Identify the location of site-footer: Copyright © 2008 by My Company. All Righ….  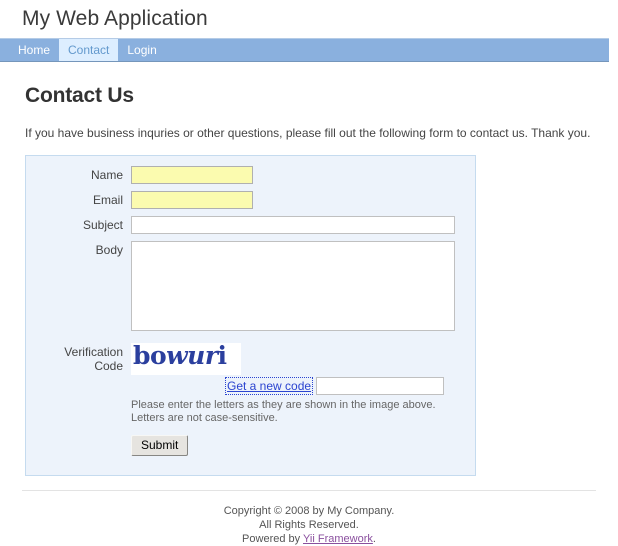
(309, 518).